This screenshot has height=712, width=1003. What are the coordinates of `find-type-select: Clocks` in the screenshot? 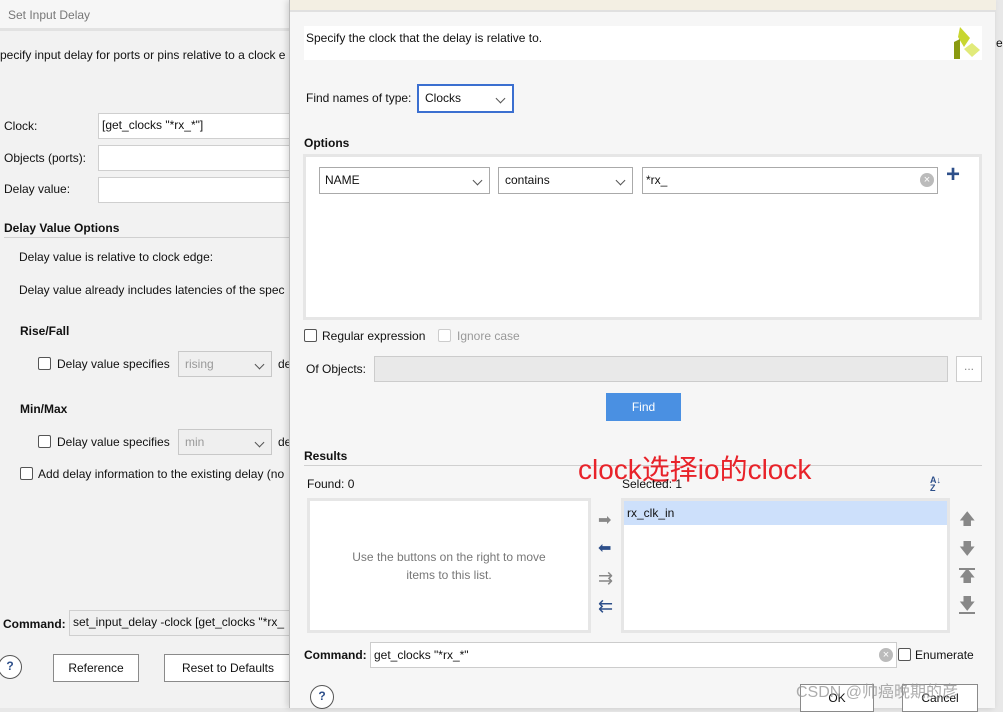 It's located at (465, 98).